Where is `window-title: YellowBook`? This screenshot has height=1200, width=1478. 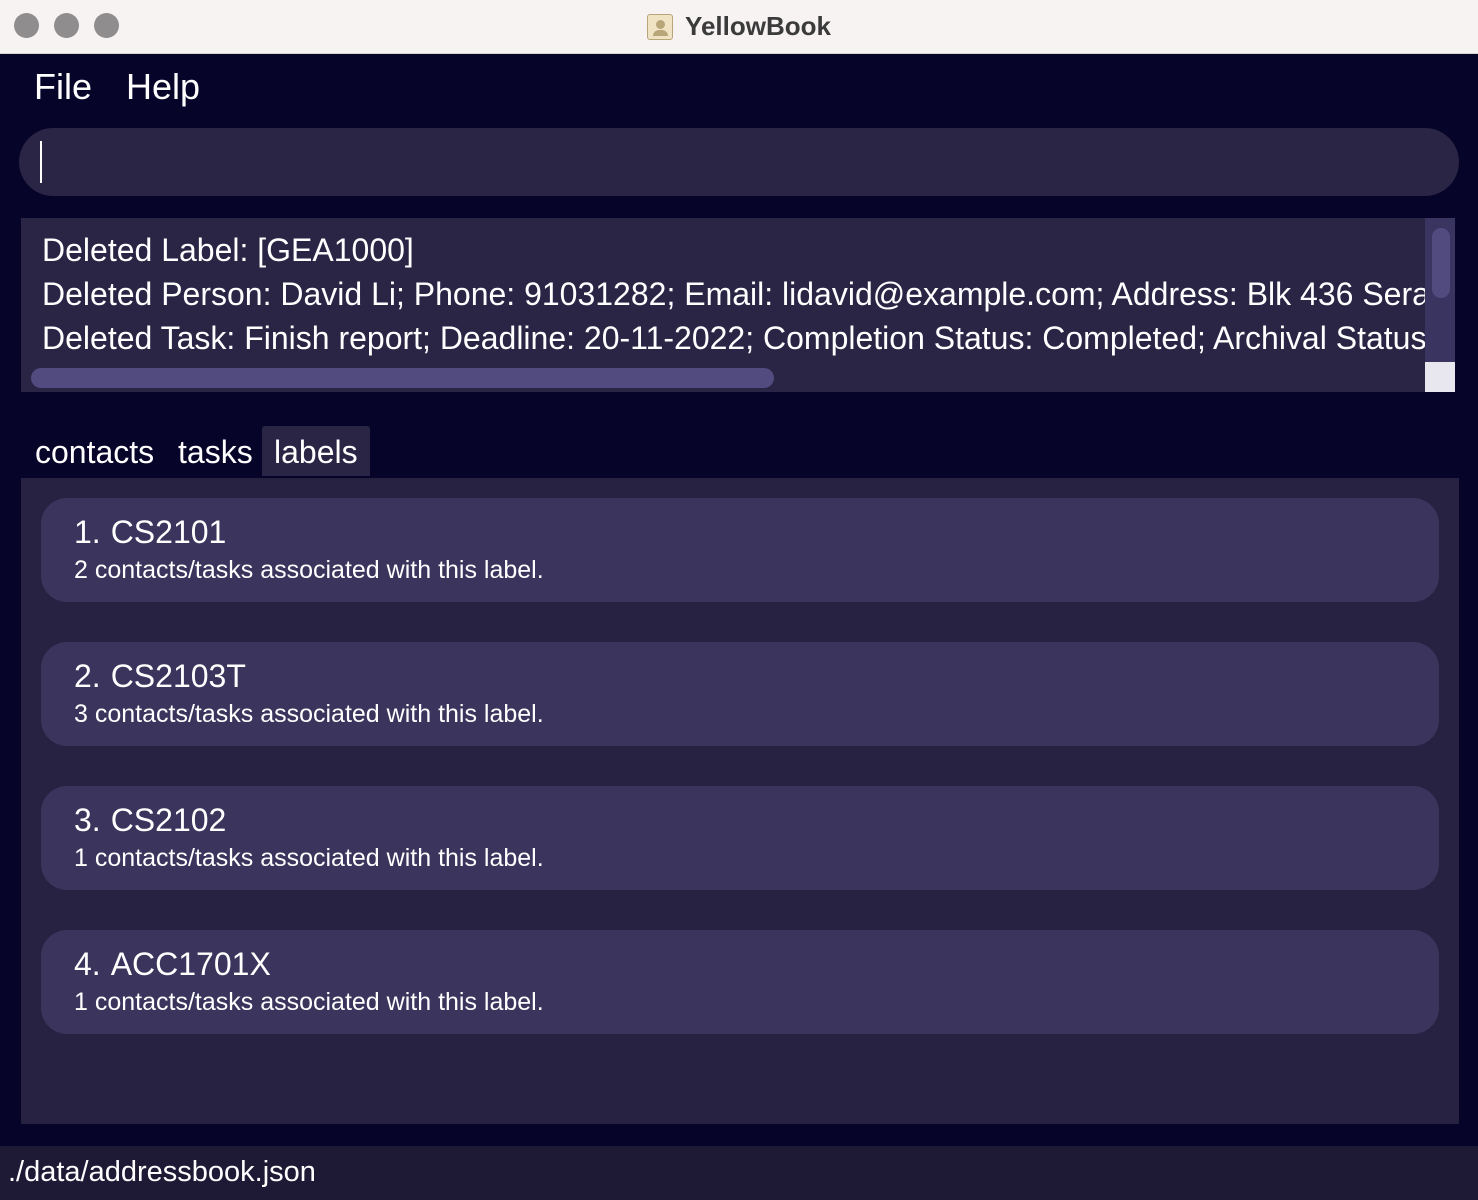
window-title: YellowBook is located at coordinates (758, 26).